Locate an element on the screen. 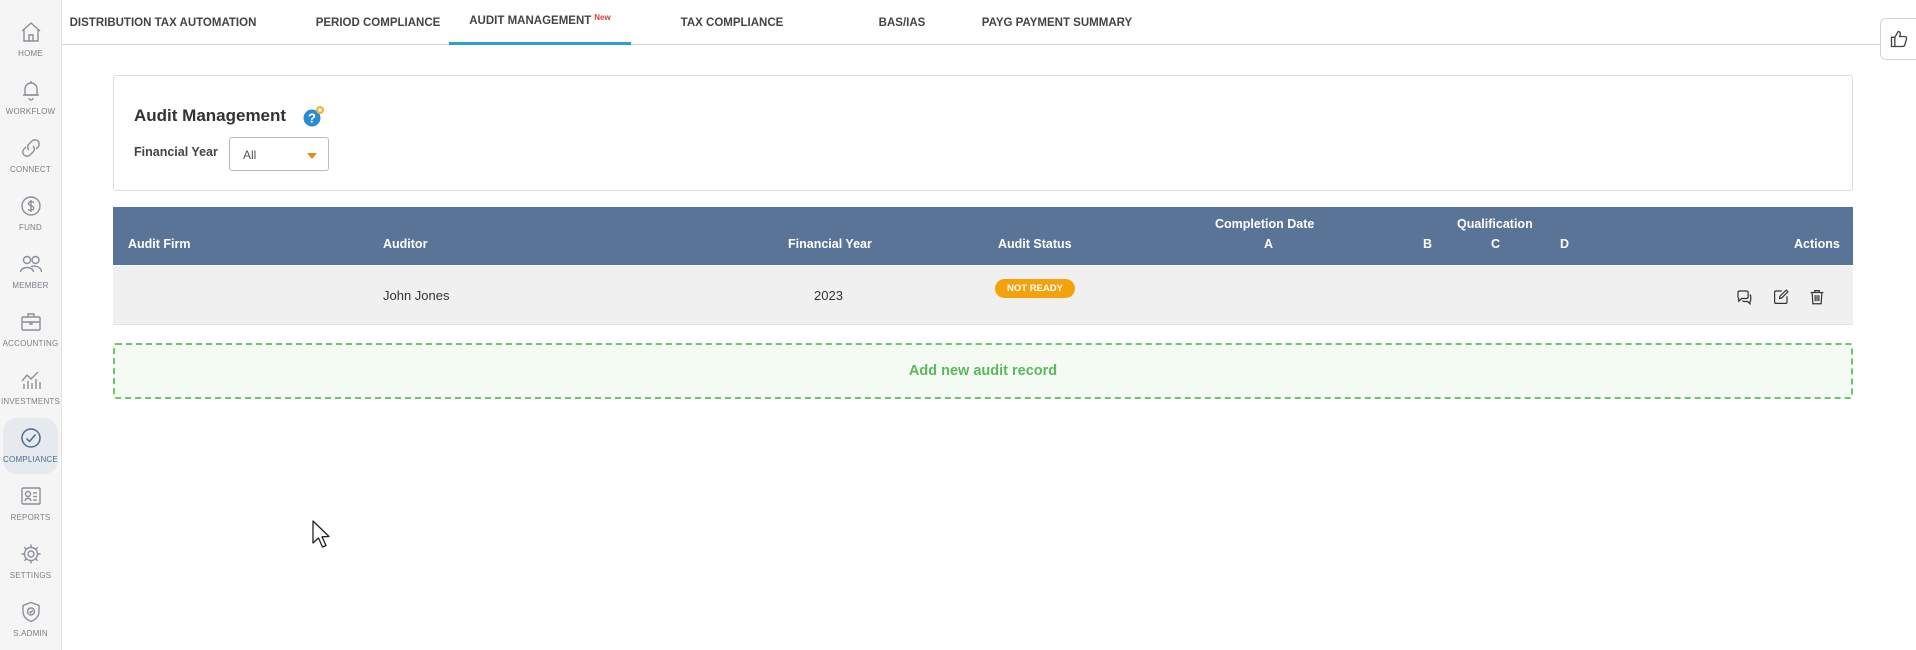 The image size is (1916, 650). feedback-button is located at coordinates (1898, 39).